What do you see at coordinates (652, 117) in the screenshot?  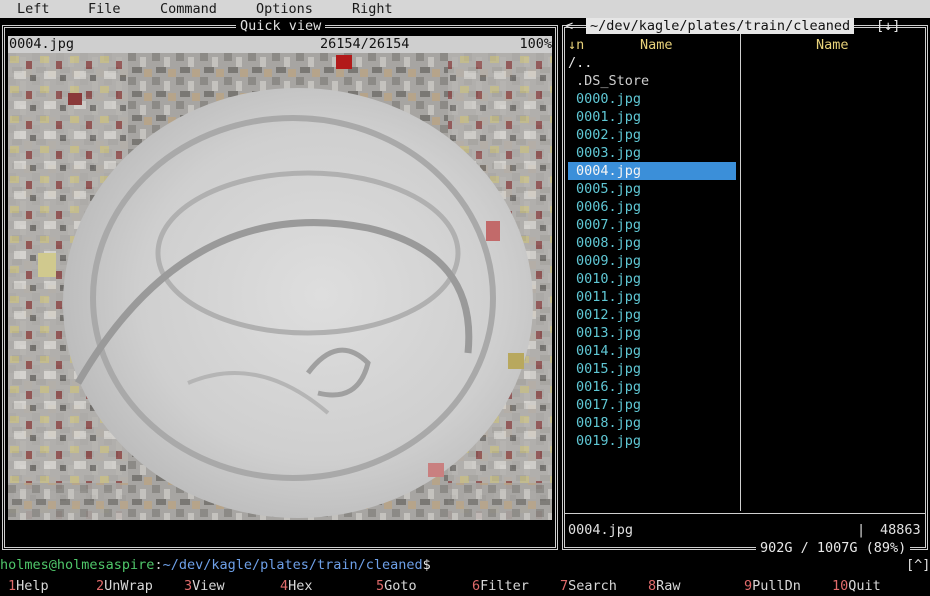 I see `list-item: 0001.jpg` at bounding box center [652, 117].